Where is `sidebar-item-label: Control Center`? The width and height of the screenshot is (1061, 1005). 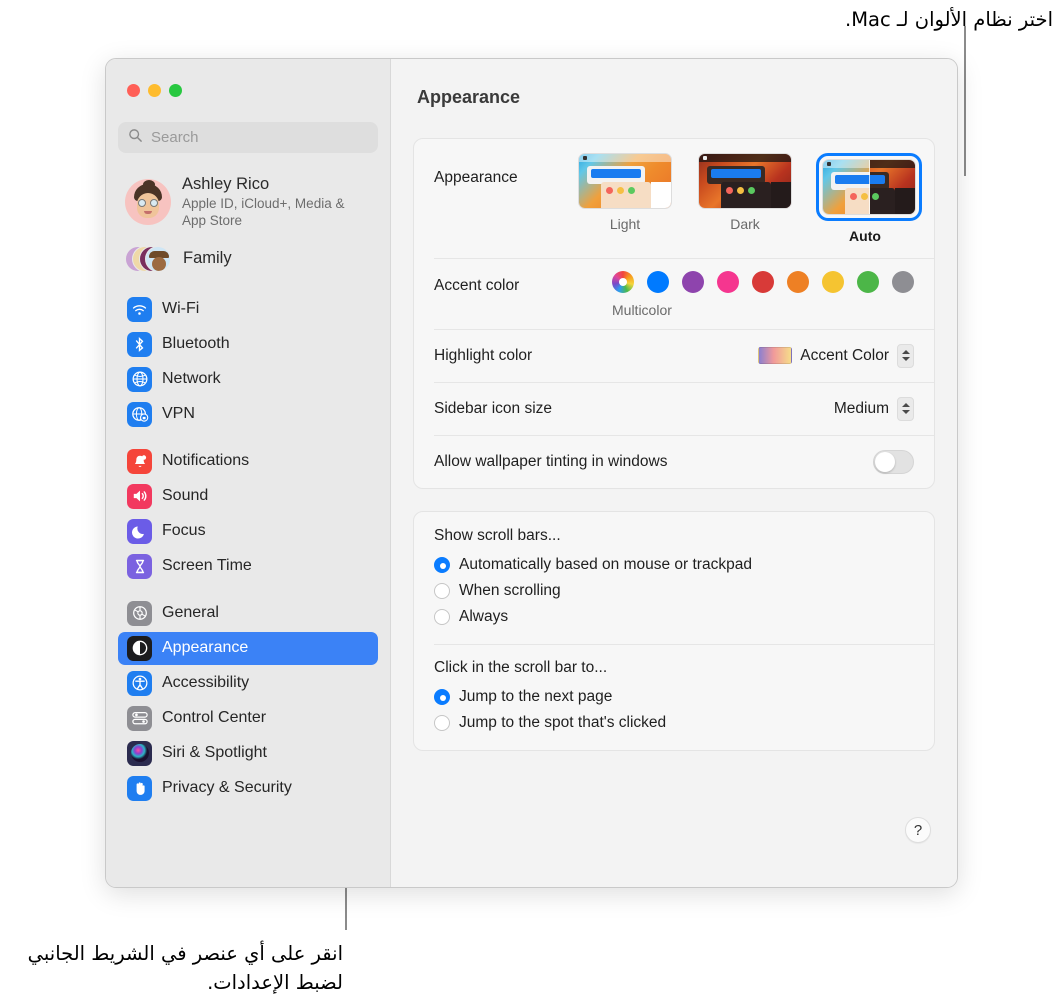 sidebar-item-label: Control Center is located at coordinates (214, 718).